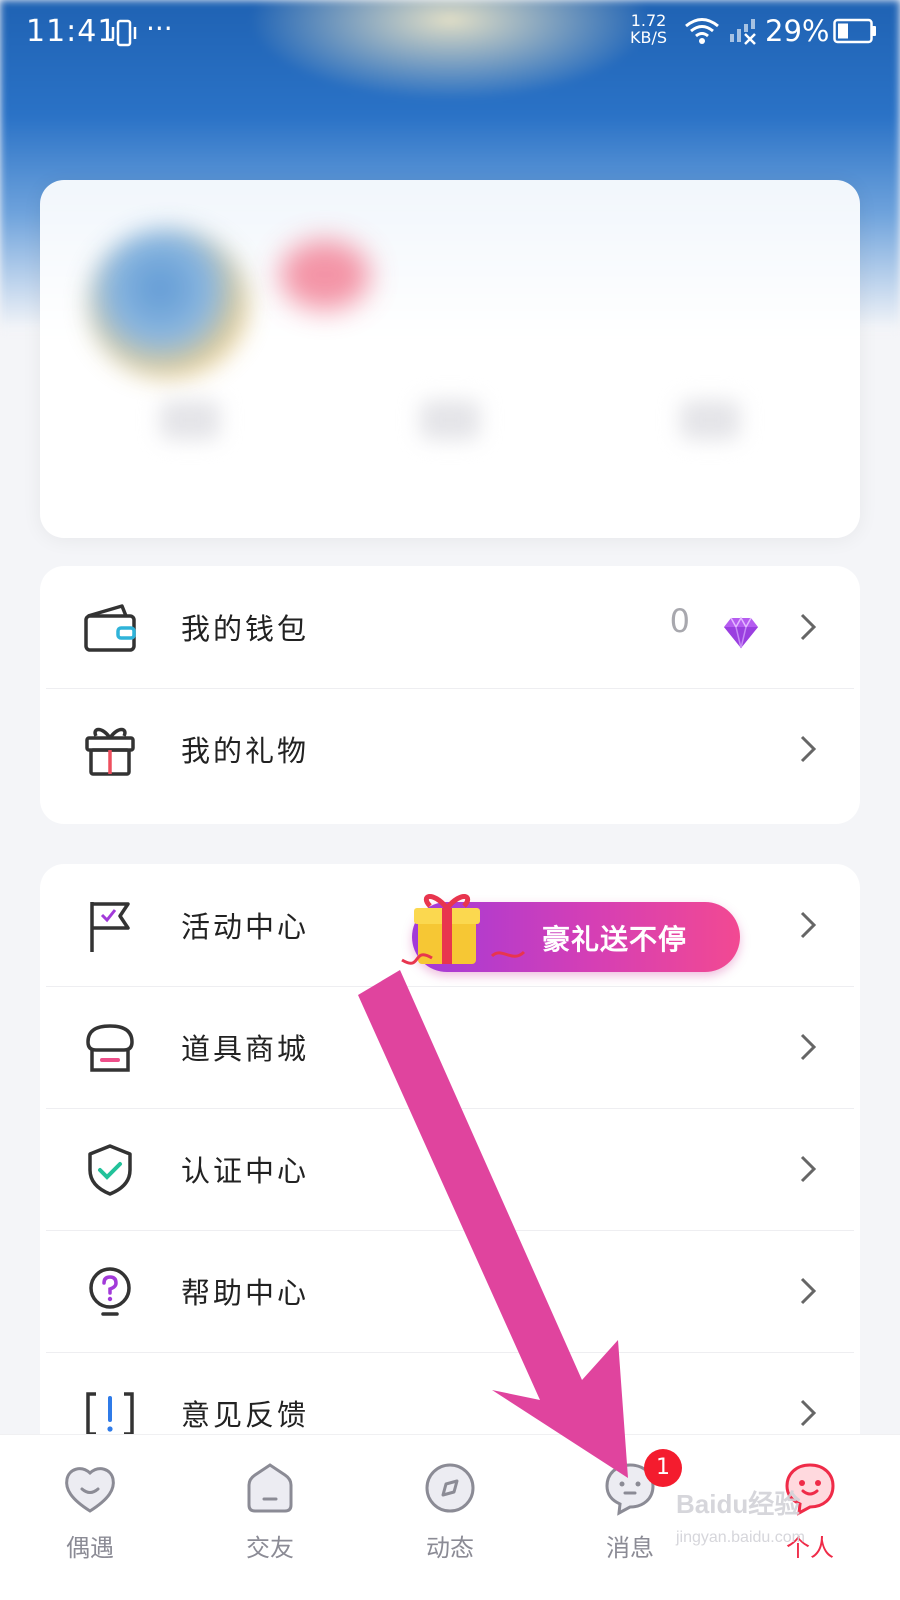 Image resolution: width=900 pixels, height=1600 pixels. What do you see at coordinates (450, 1490) in the screenshot?
I see `compass-icon` at bounding box center [450, 1490].